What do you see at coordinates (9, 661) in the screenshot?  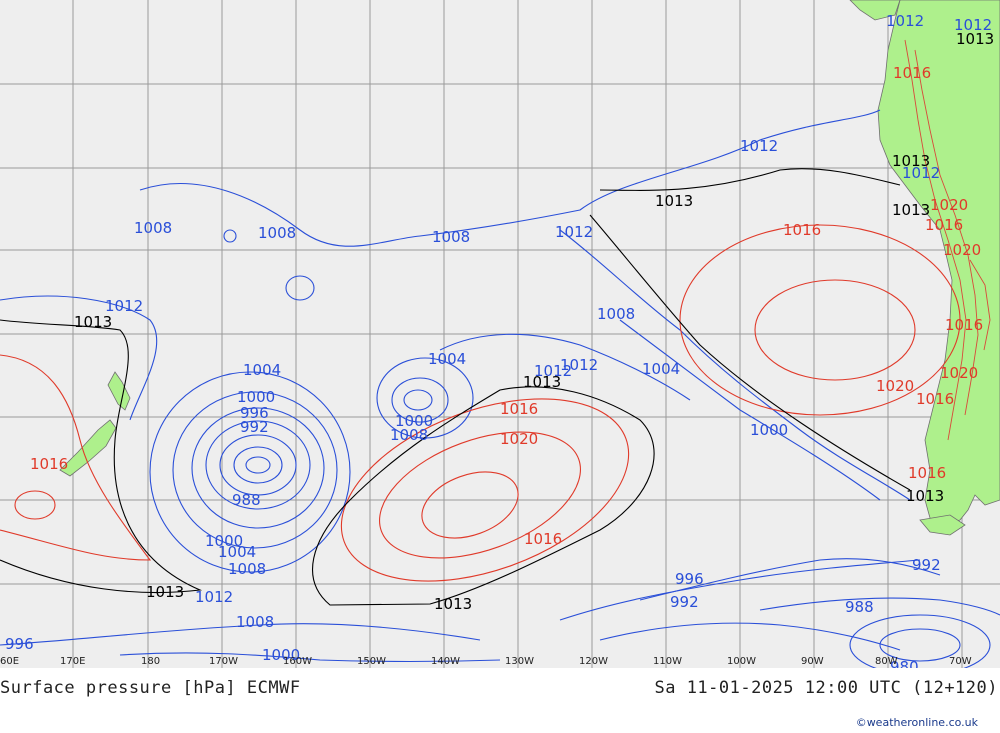 I see `lon-label: 60E` at bounding box center [9, 661].